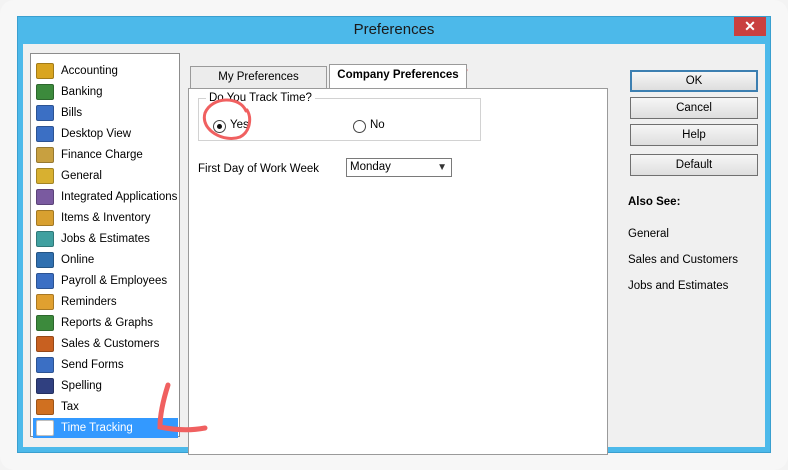 This screenshot has width=788, height=470. What do you see at coordinates (45, 365) in the screenshot?
I see `send-forms-icon` at bounding box center [45, 365].